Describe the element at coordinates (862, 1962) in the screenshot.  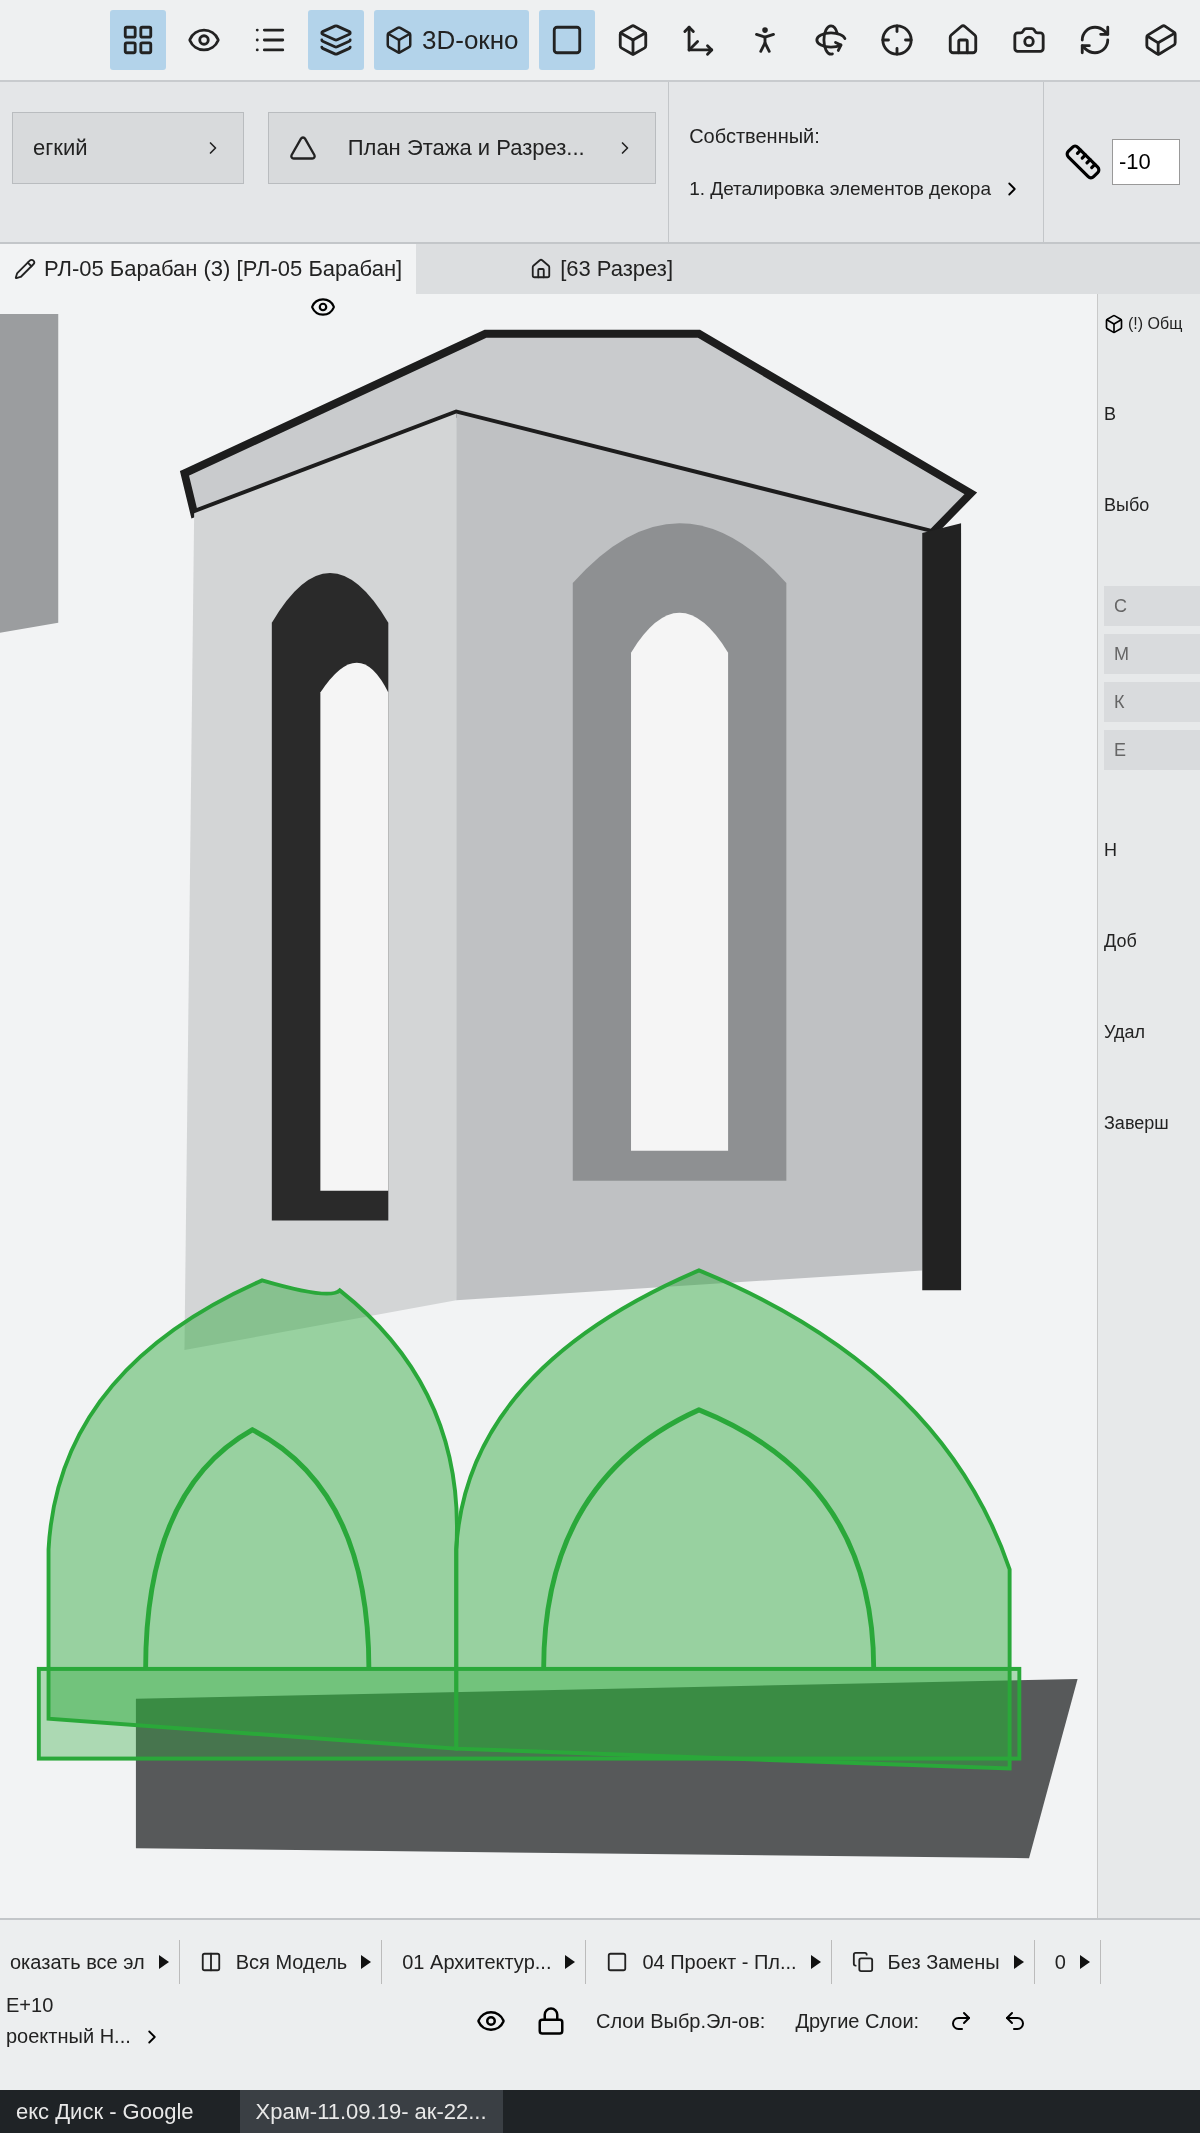
I see `copy-icon` at that location.